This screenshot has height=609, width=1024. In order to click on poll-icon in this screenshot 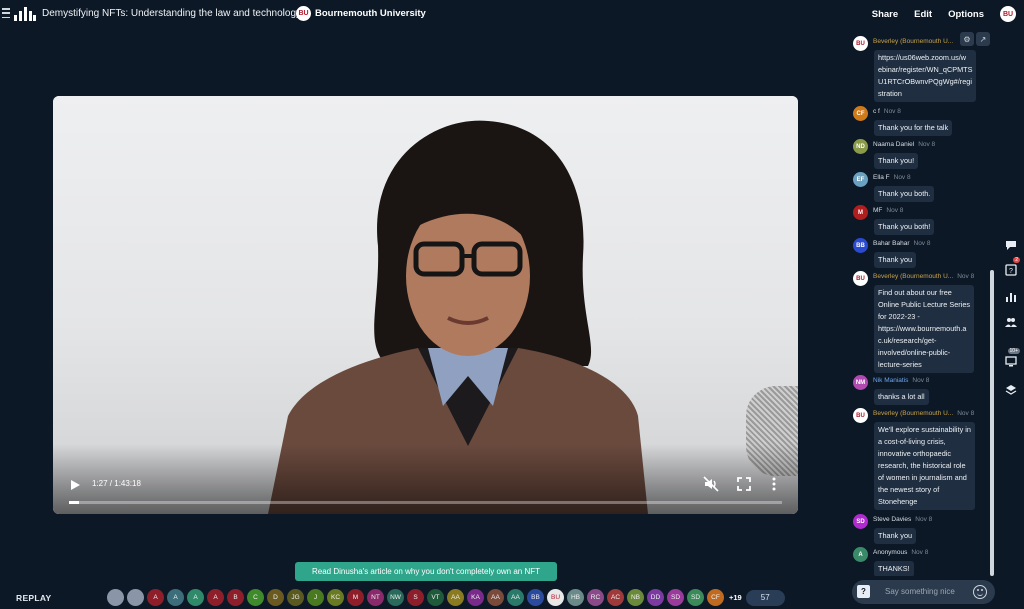, I will do `click(1011, 297)`.